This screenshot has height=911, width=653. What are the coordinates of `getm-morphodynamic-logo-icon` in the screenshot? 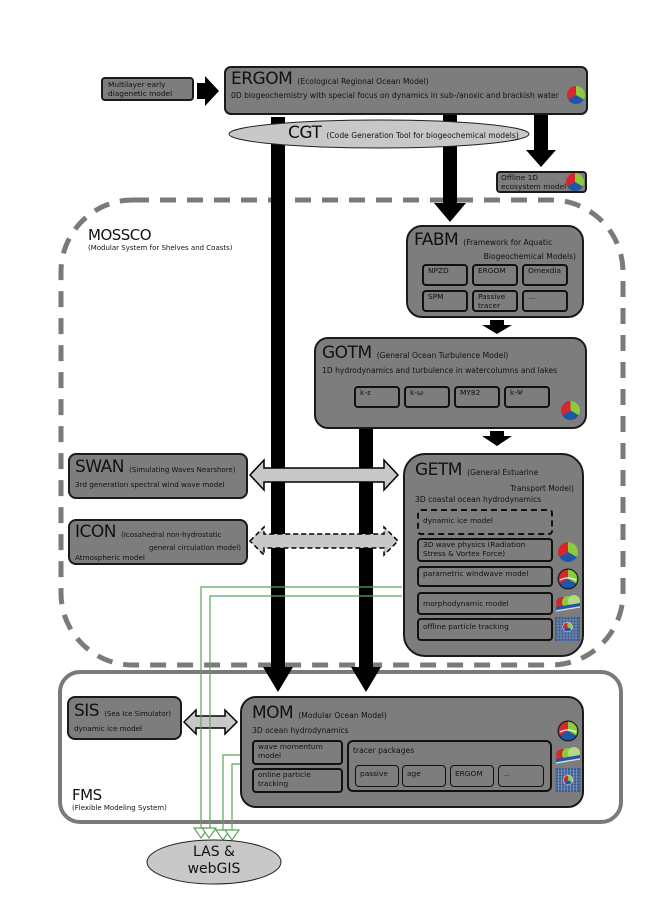 It's located at (568, 603).